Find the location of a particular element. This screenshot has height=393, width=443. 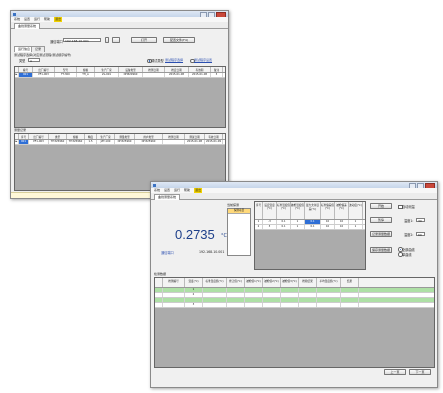

table-row: 2 3 0.1 1 0.1 10 10 1 is located at coordinates (310, 227).